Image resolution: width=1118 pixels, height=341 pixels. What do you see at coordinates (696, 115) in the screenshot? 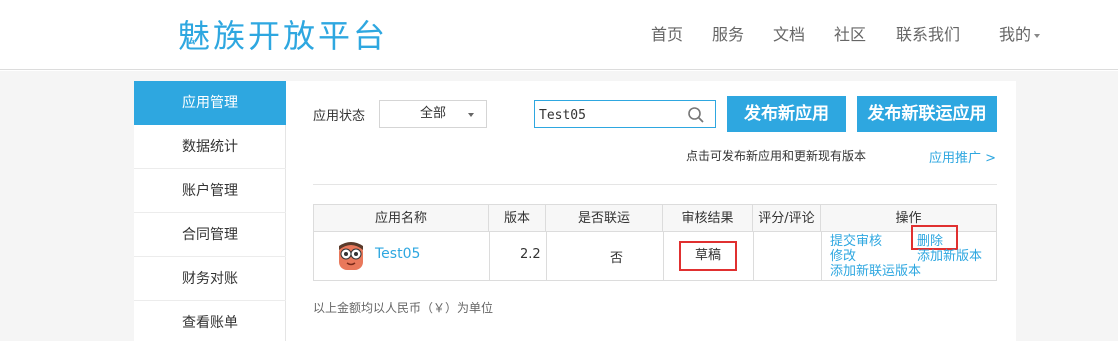
I see `search-icon` at bounding box center [696, 115].